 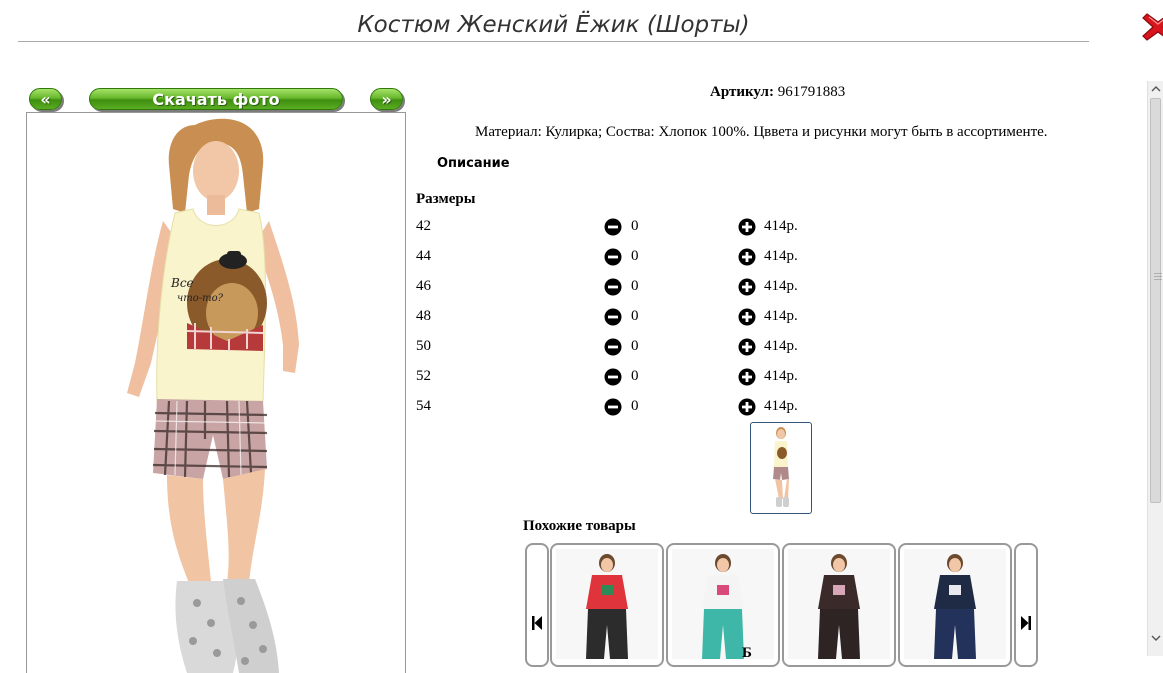 What do you see at coordinates (386, 99) in the screenshot?
I see `next-photo-button: »` at bounding box center [386, 99].